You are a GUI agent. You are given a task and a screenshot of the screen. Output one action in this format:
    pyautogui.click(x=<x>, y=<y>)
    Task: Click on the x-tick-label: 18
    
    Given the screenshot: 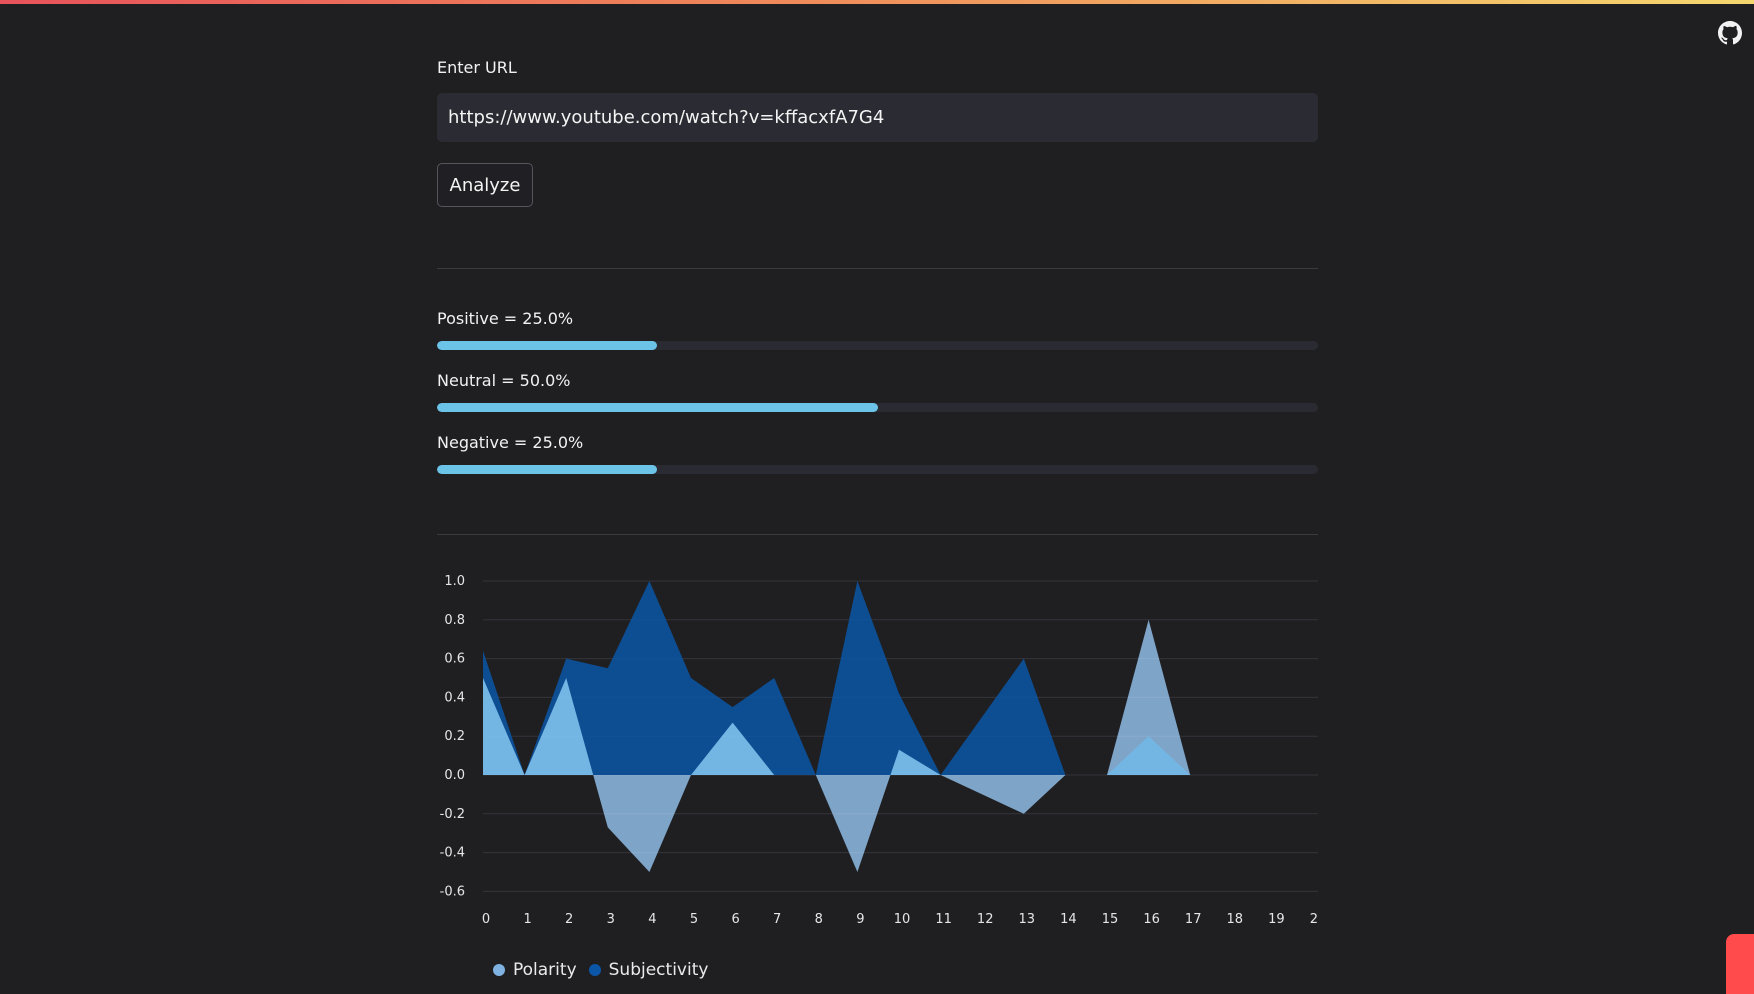 What is the action you would take?
    pyautogui.click(x=1235, y=919)
    